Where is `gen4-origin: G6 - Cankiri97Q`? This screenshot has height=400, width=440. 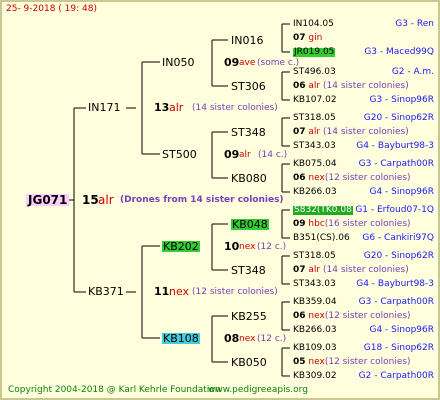
gen4-origin: G6 - Cankiri97Q is located at coordinates (398, 238).